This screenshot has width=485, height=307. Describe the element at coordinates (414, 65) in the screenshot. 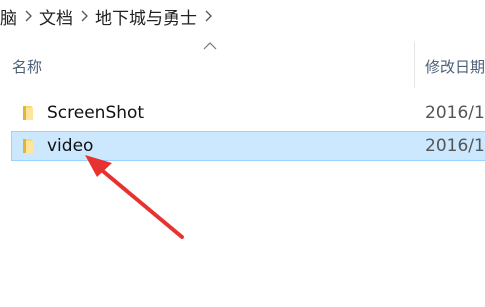

I see `column-divider` at that location.